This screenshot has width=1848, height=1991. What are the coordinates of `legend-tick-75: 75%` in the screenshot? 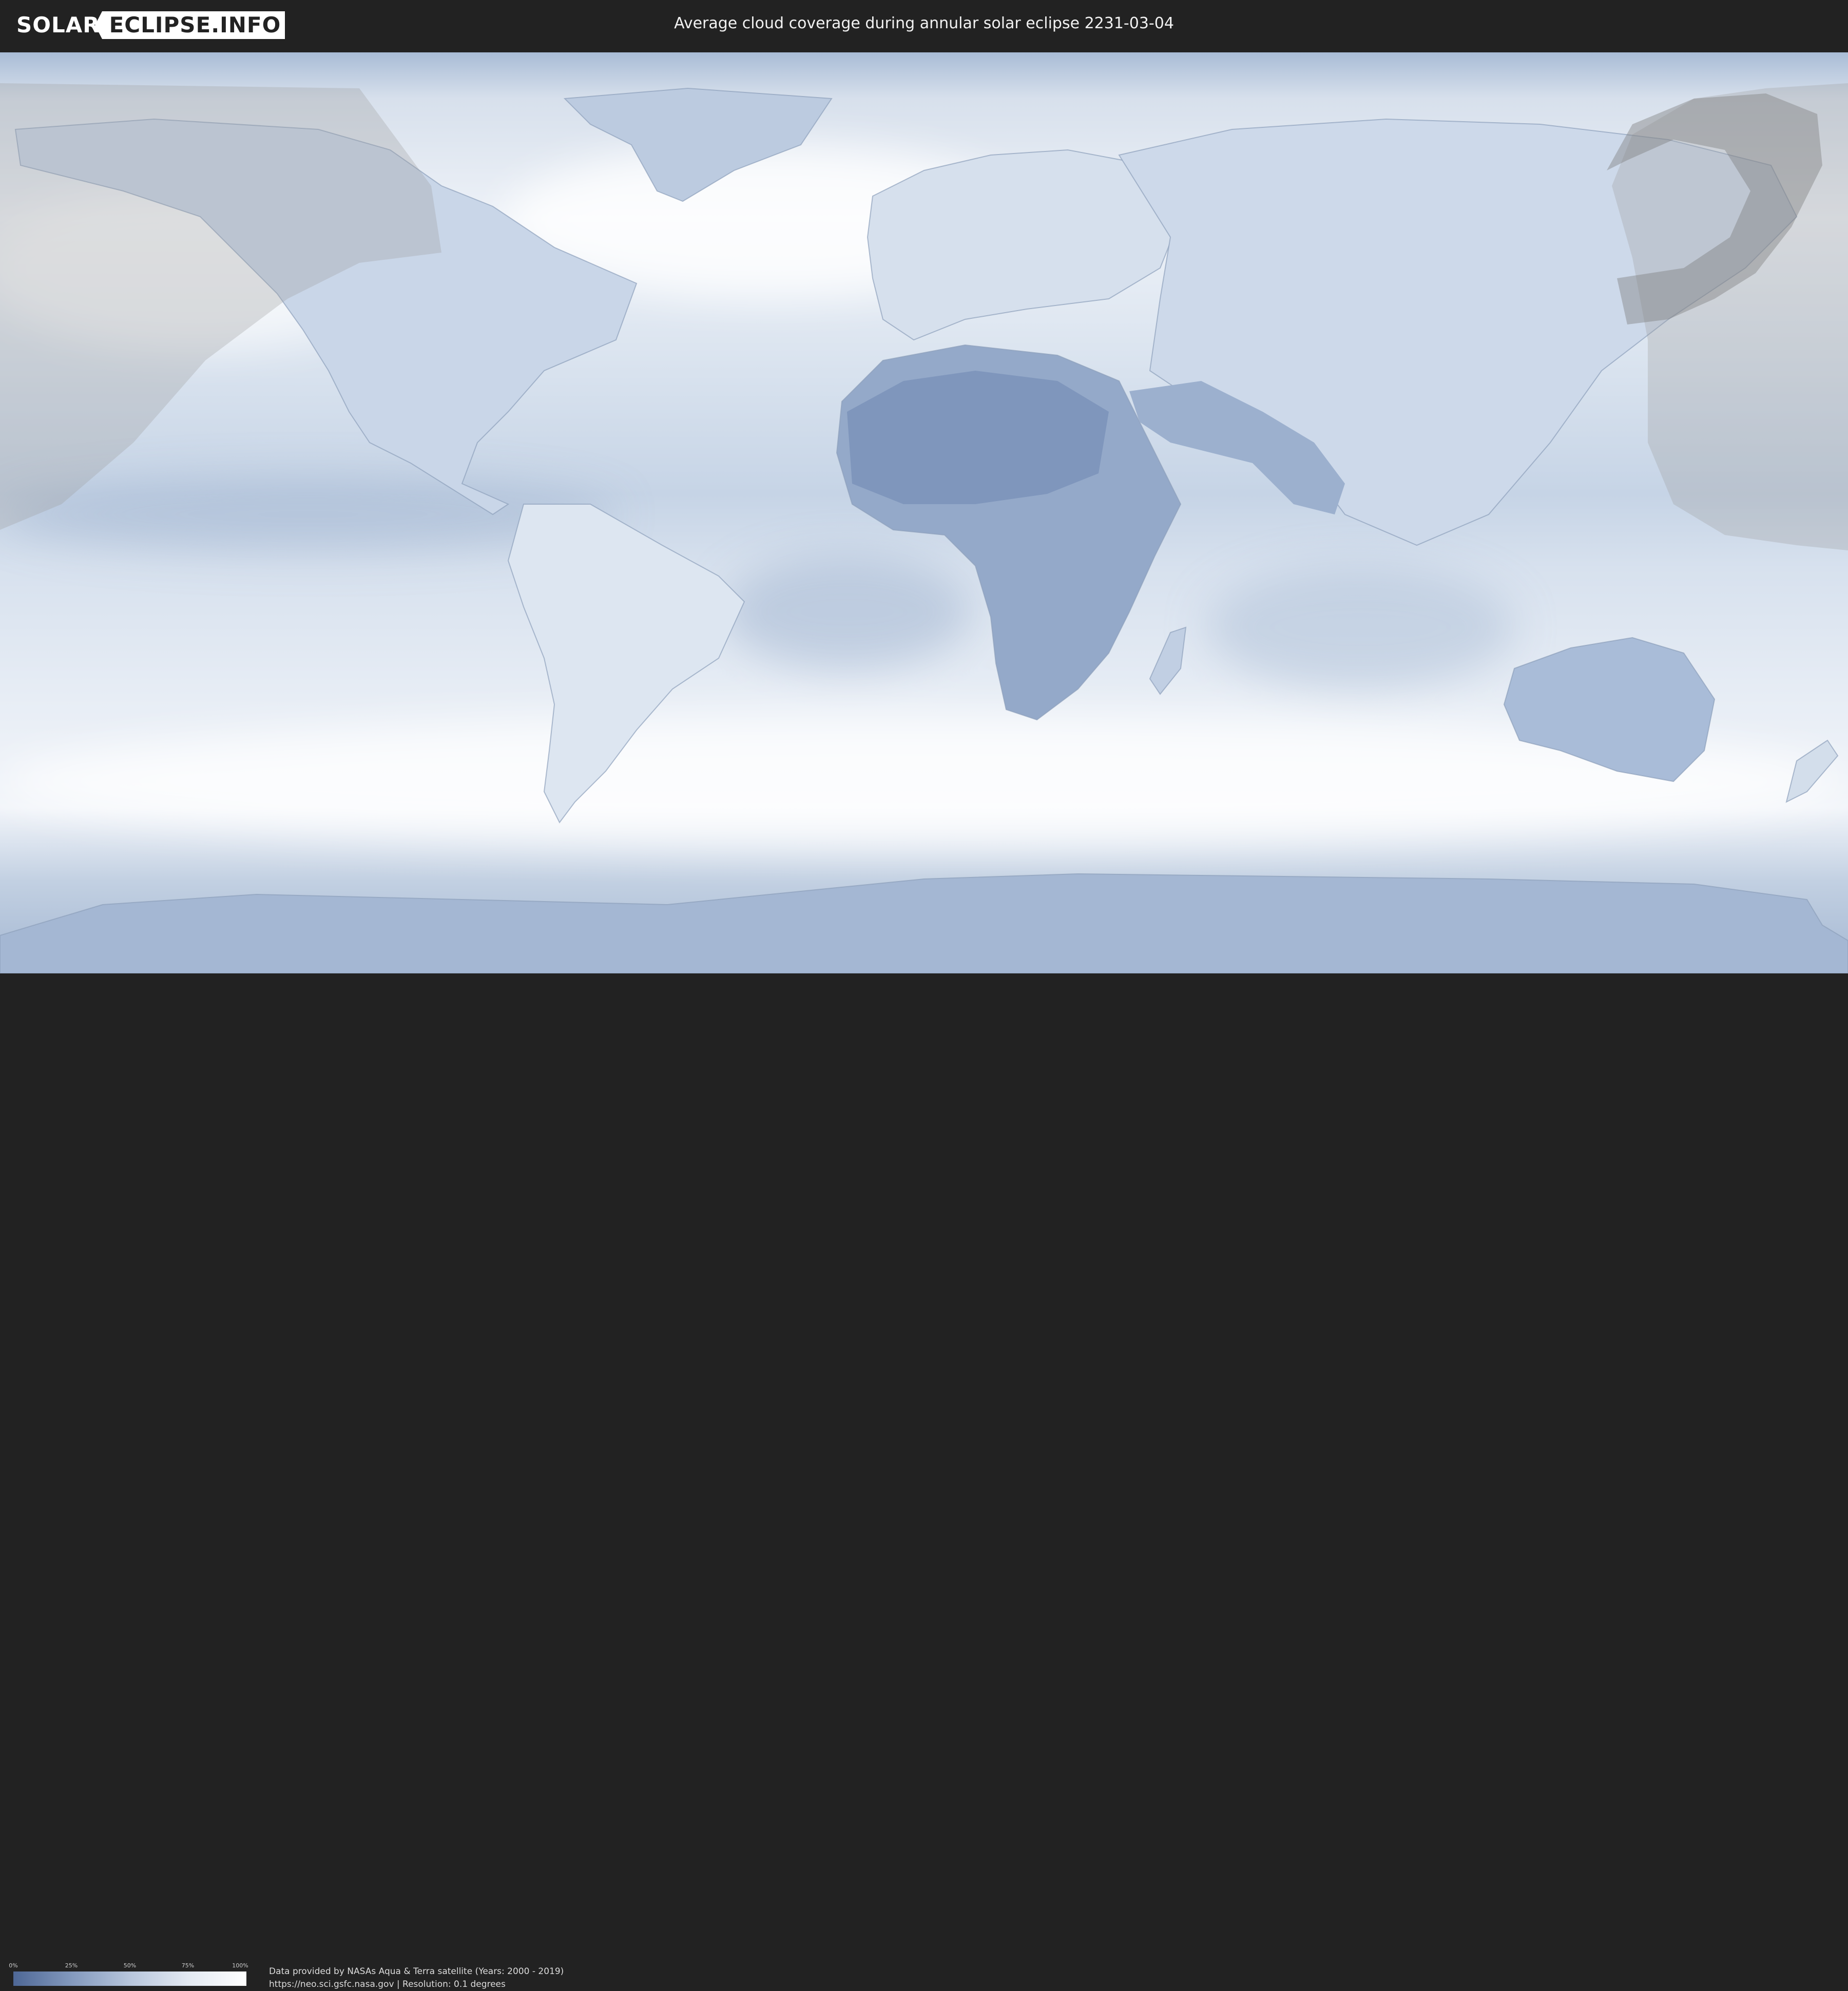 It's located at (188, 1966).